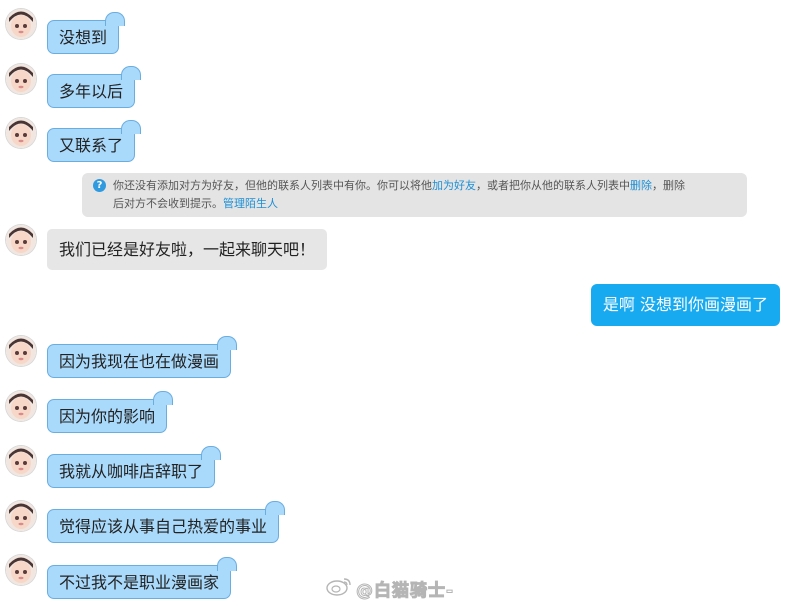 The height and width of the screenshot is (610, 790). Describe the element at coordinates (91, 91) in the screenshot. I see `message-text: 多年以后` at that location.